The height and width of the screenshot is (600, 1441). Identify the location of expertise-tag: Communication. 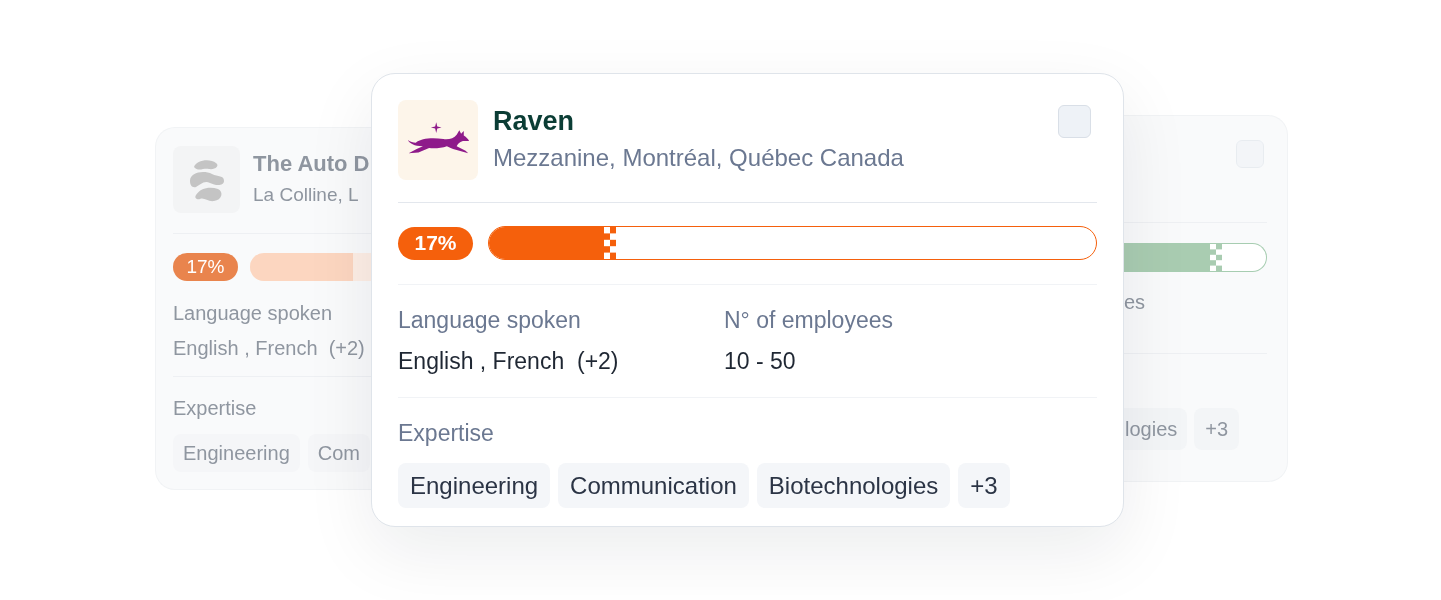
(653, 485).